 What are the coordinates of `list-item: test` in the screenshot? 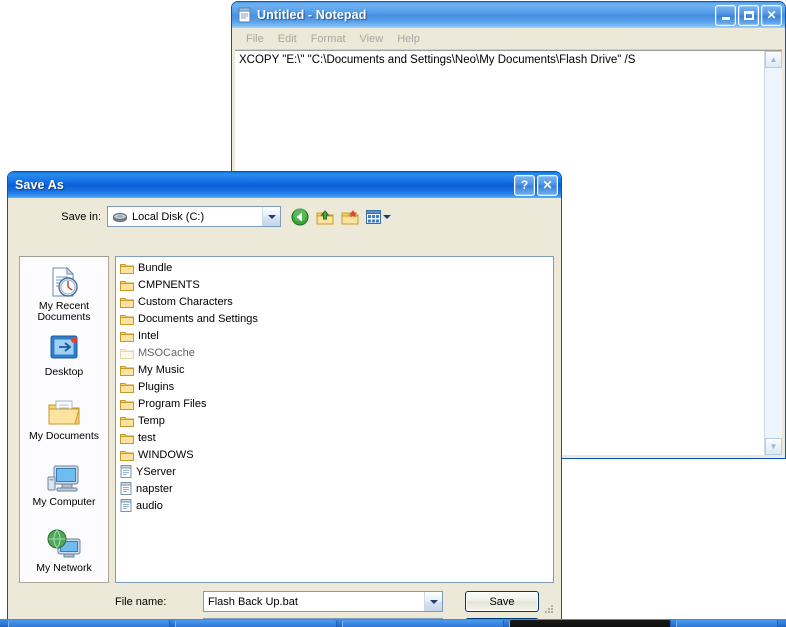 It's located at (336, 437).